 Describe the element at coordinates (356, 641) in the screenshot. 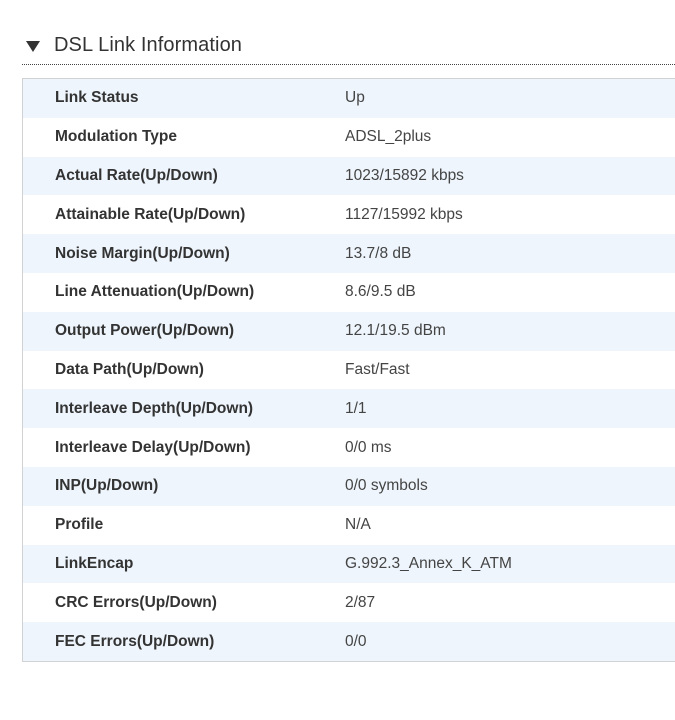

I see `row-value: 0/0` at that location.